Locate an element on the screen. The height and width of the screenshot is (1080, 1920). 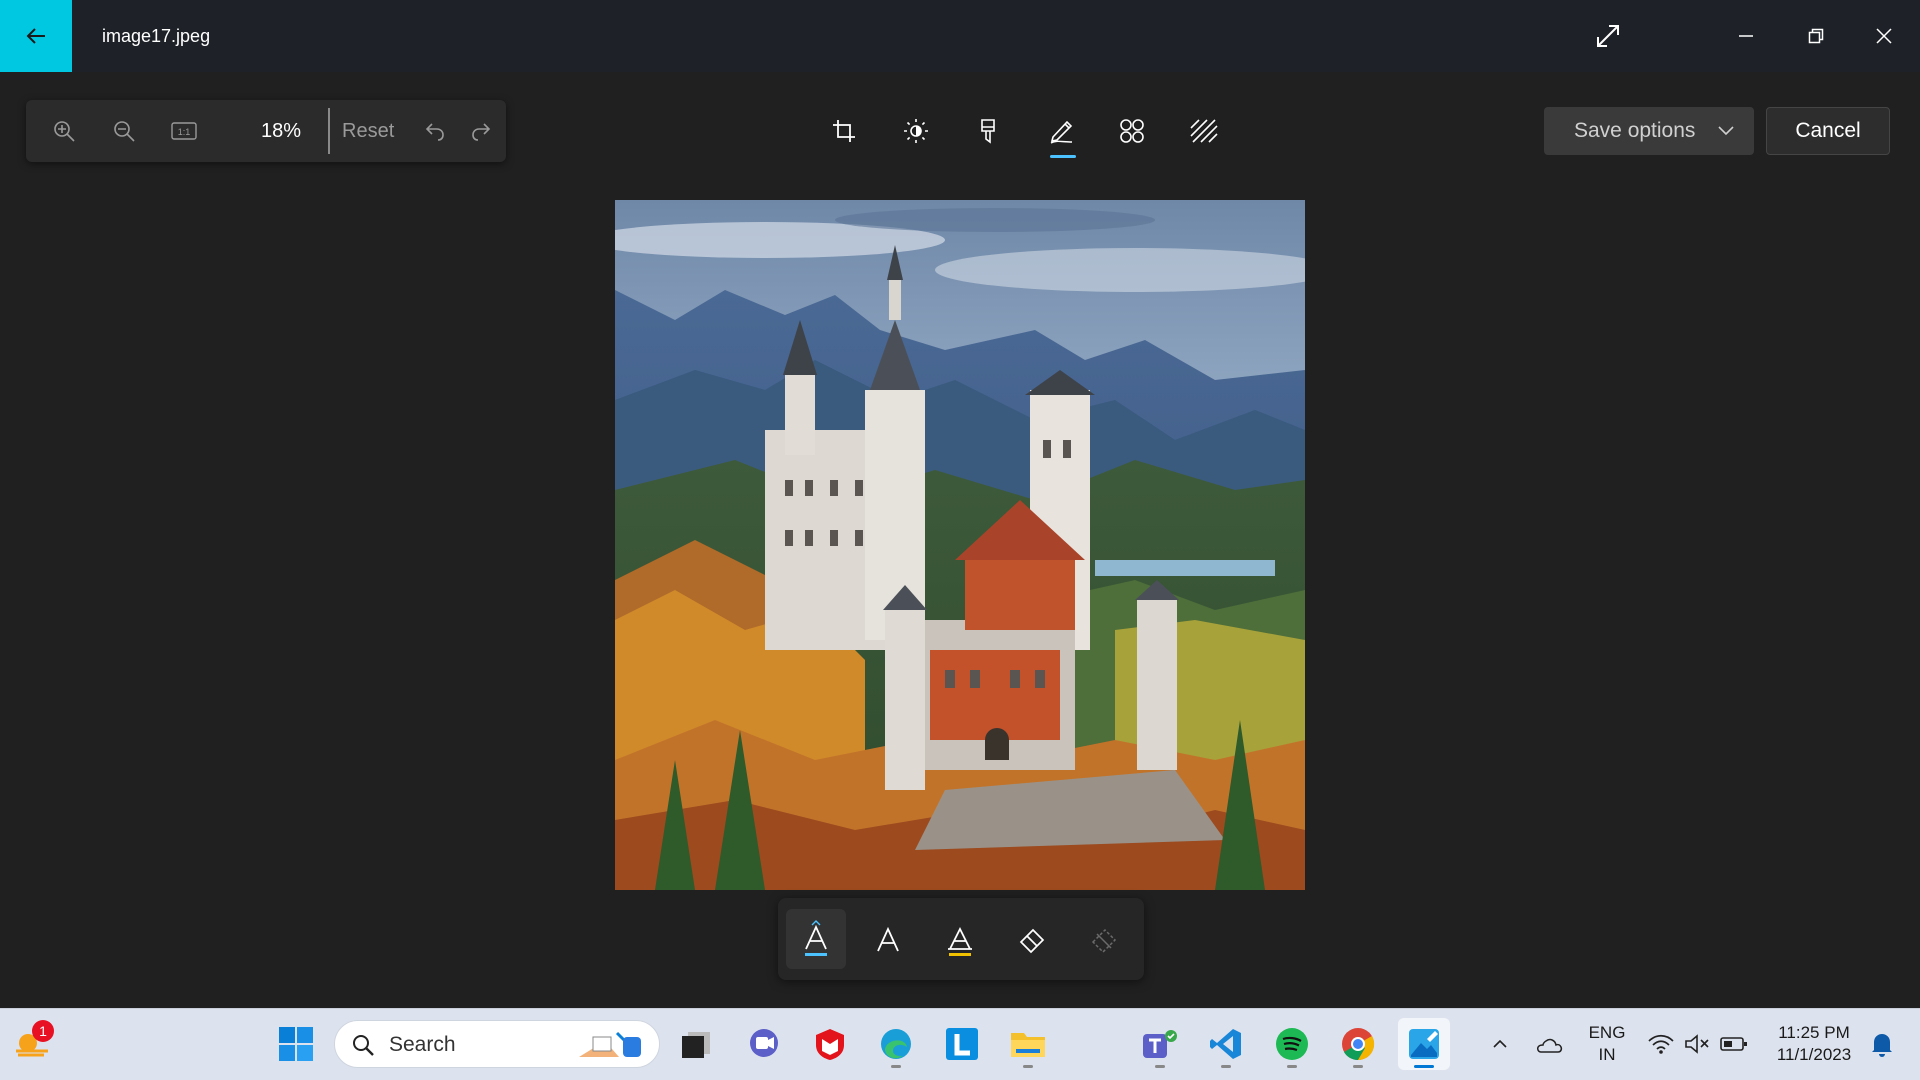
close-icon is located at coordinates (1884, 36).